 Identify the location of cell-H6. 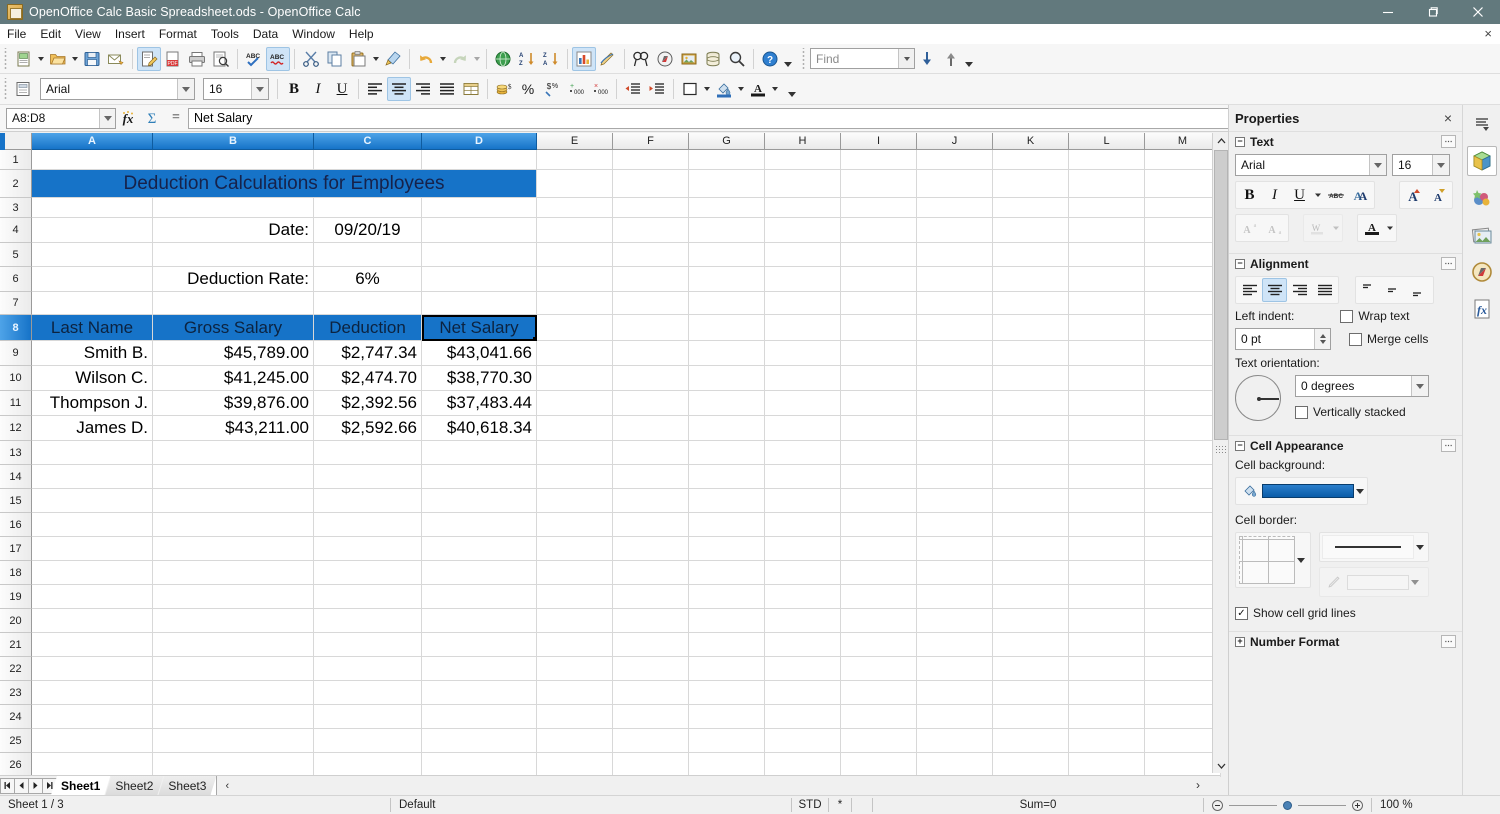
(803, 279).